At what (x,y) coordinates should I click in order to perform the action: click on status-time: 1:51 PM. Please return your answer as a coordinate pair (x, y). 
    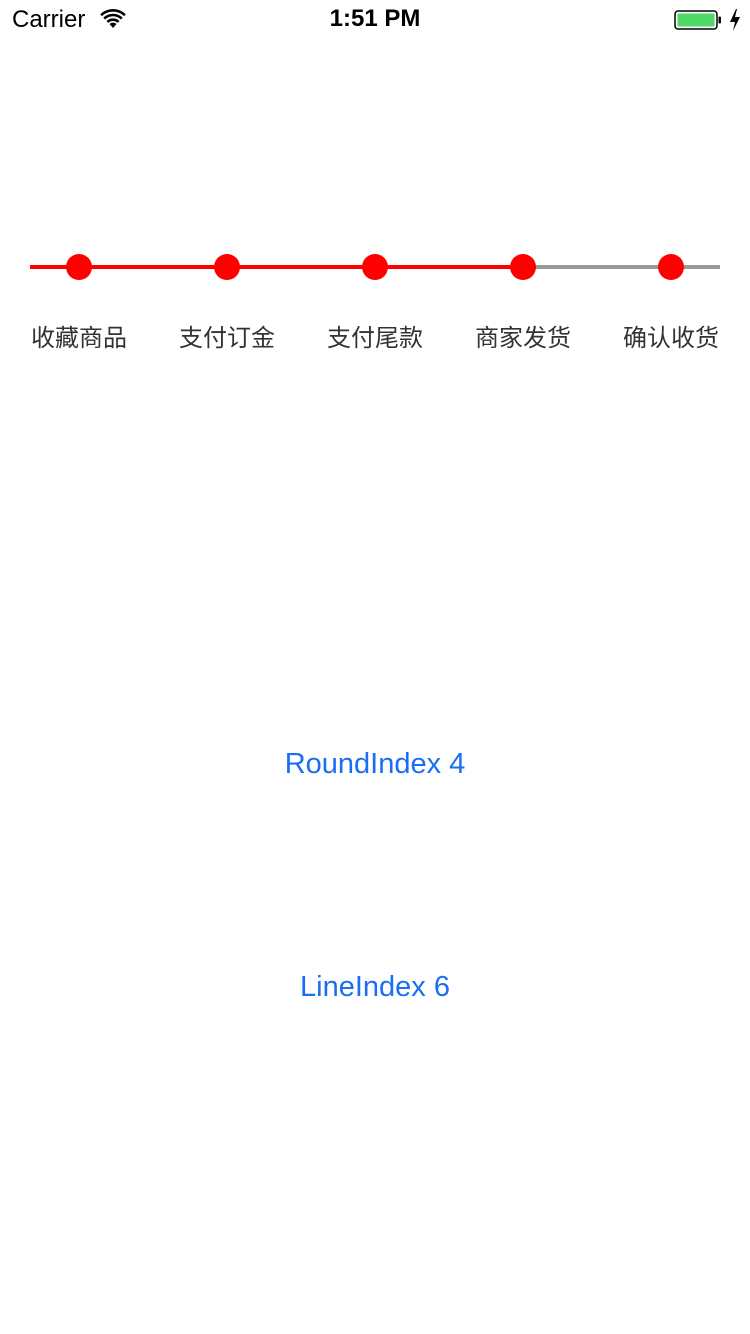
    Looking at the image, I should click on (375, 18).